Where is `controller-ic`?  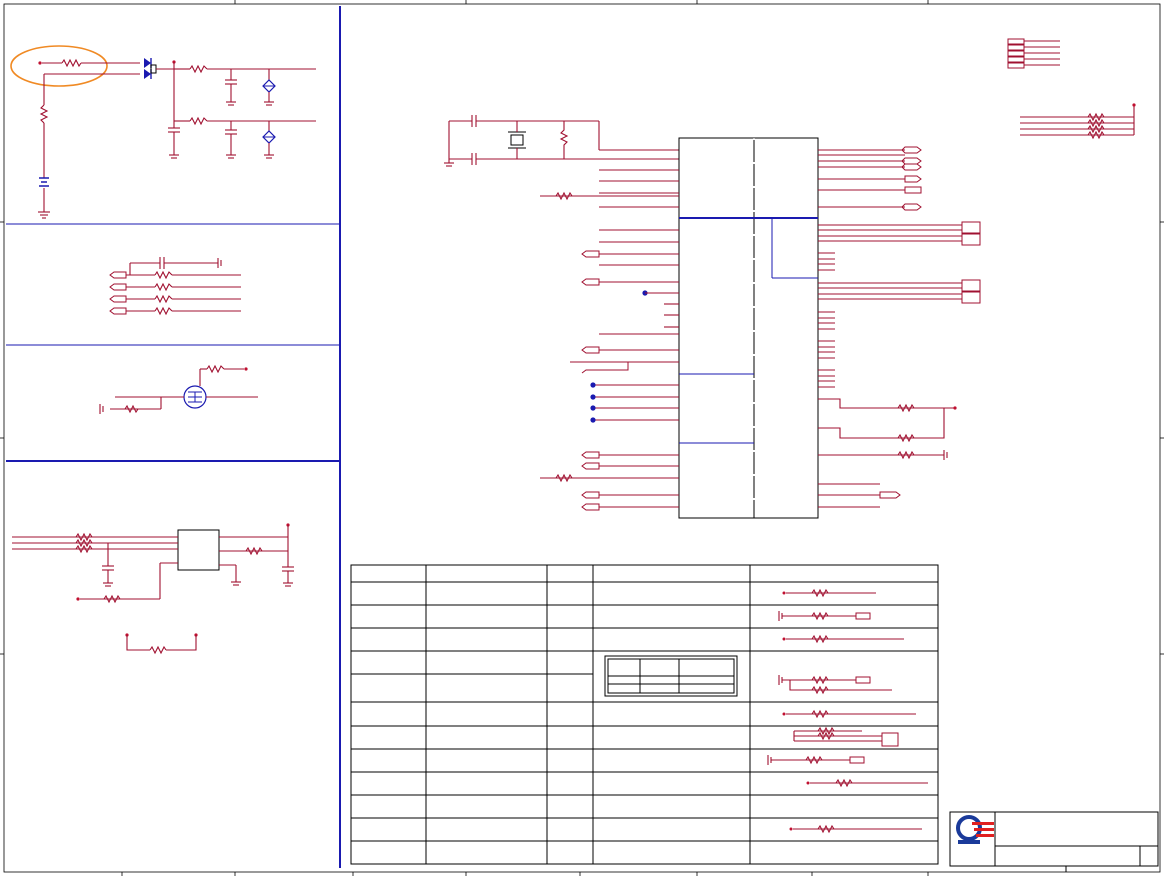
controller-ic is located at coordinates (748, 328).